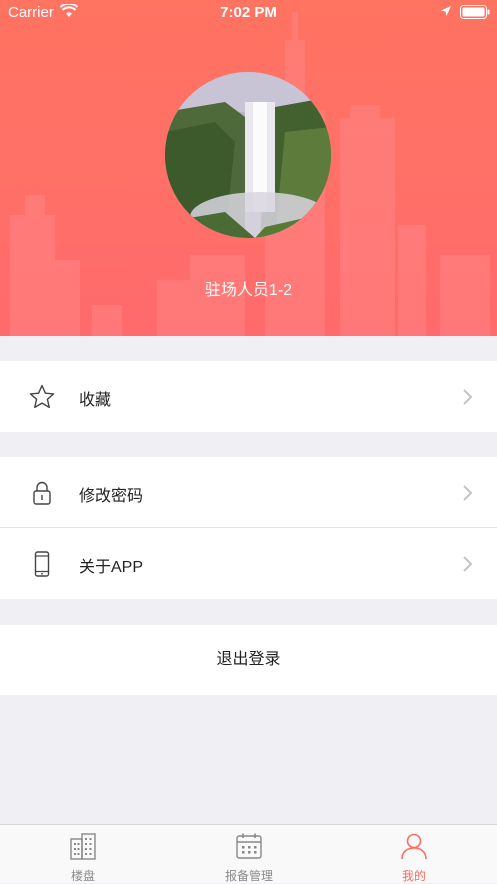 The image size is (497, 884). I want to click on avatar, so click(248, 155).